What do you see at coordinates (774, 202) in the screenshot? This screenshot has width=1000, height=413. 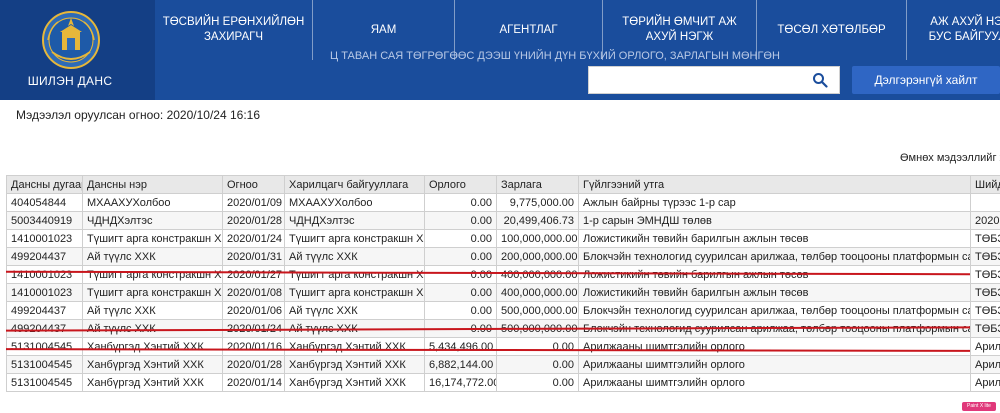 I see `table-cell: Ажлын байрны түрээс 1-р сар` at bounding box center [774, 202].